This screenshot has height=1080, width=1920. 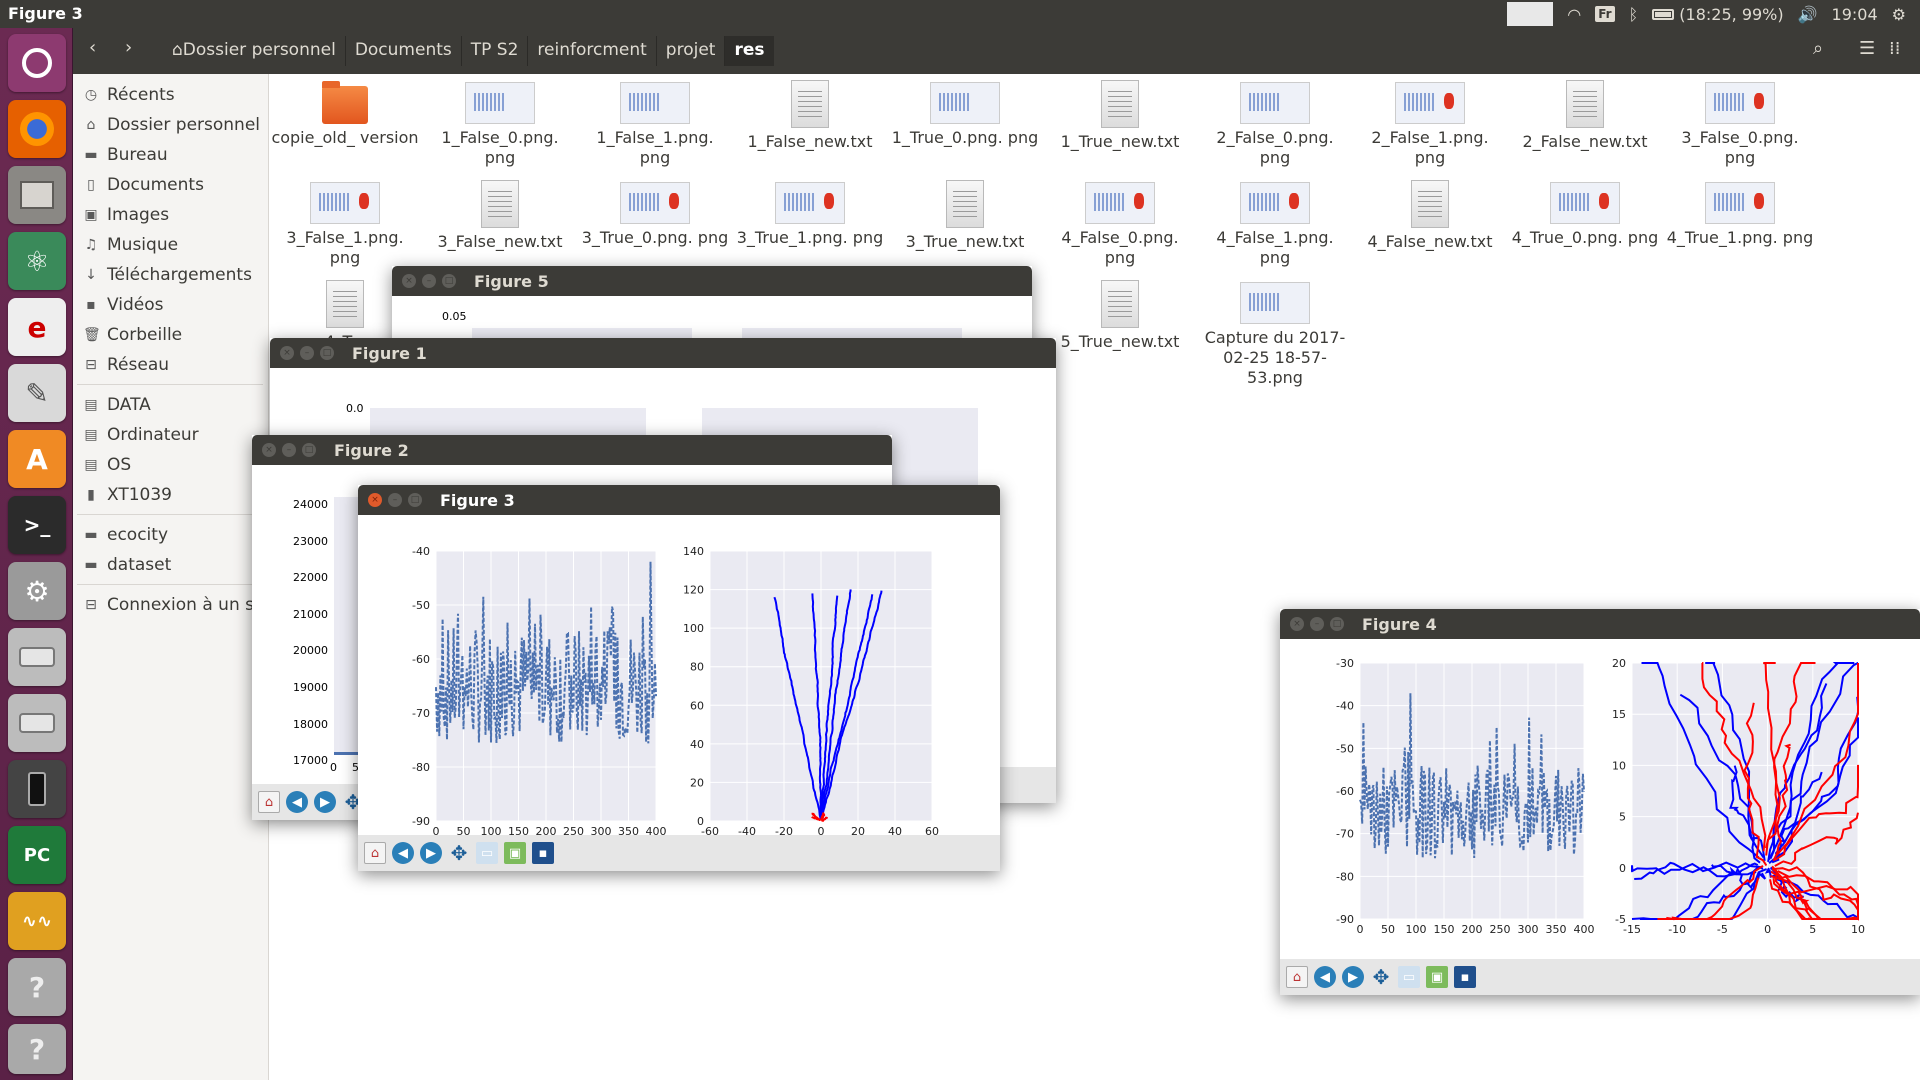 What do you see at coordinates (37, 525) in the screenshot?
I see `terminal-launcher: >_` at bounding box center [37, 525].